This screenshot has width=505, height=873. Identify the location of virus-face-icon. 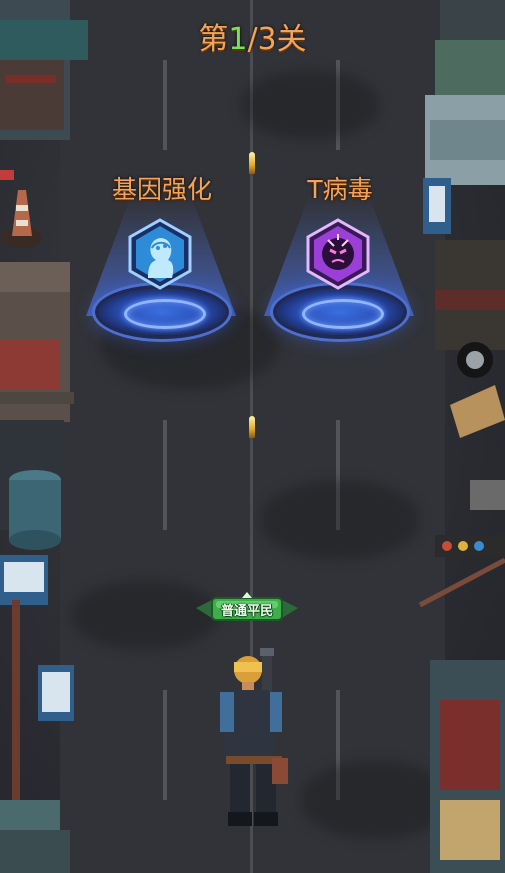
(338, 254).